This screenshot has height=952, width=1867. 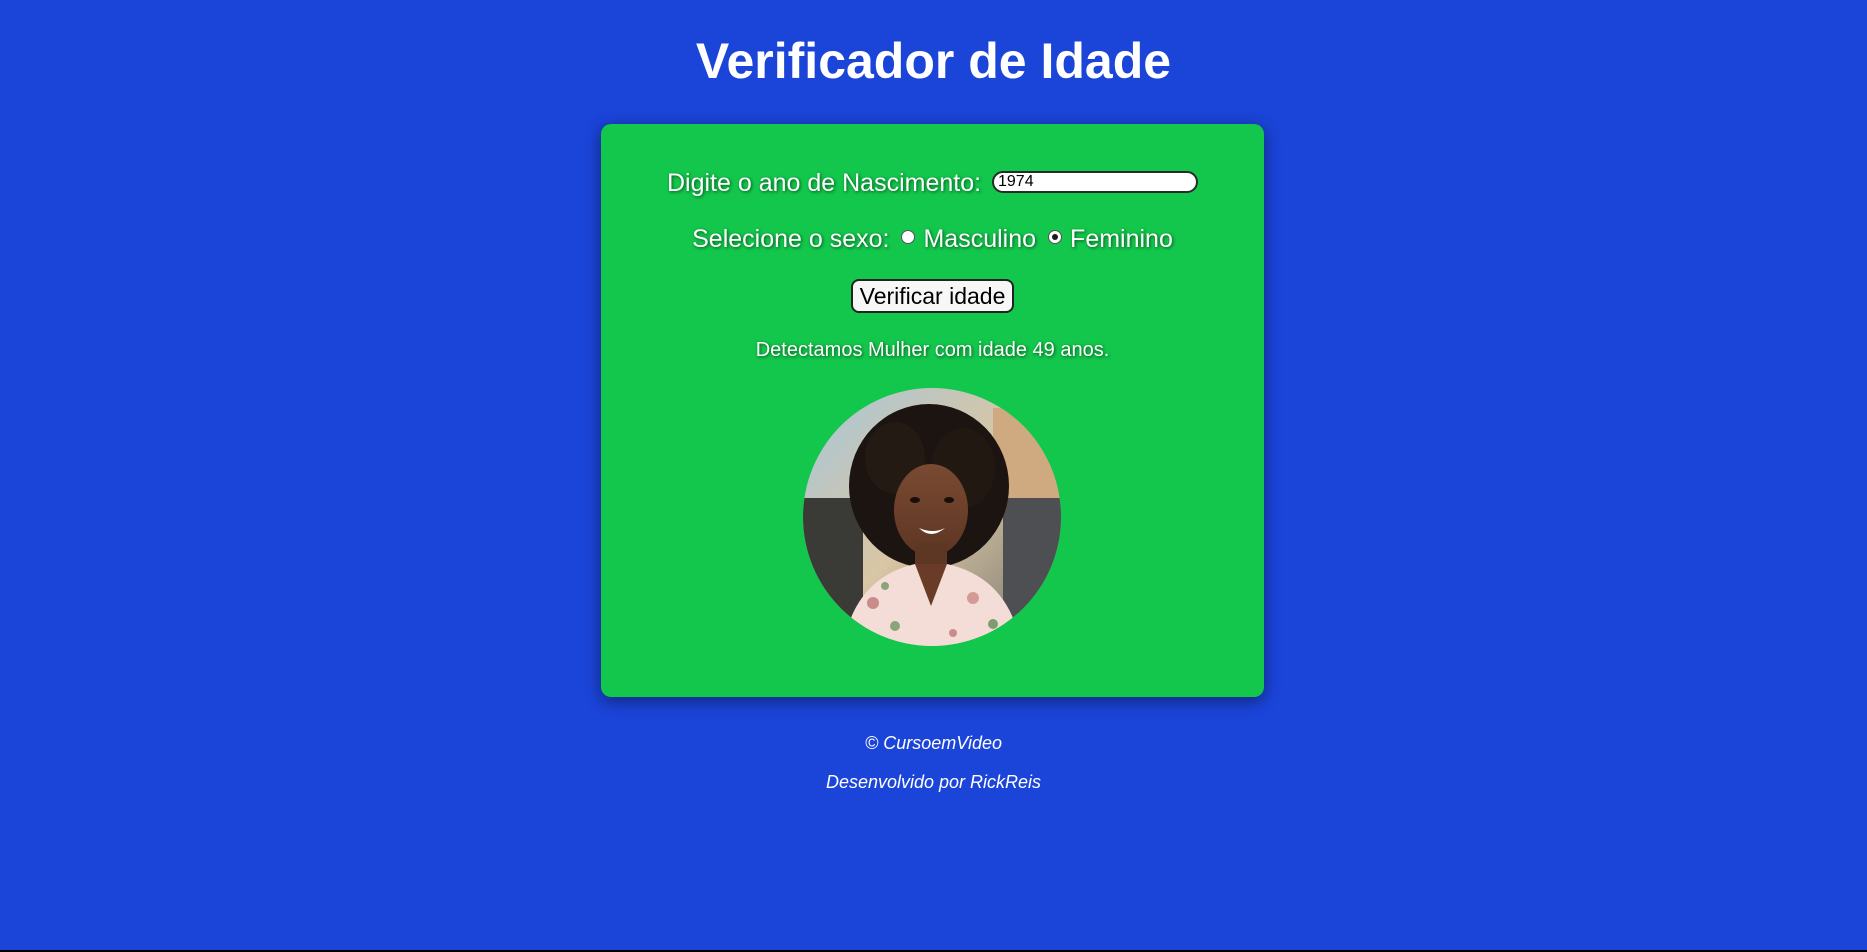 I want to click on footer-copyright: © CursoemVideo, so click(x=933, y=743).